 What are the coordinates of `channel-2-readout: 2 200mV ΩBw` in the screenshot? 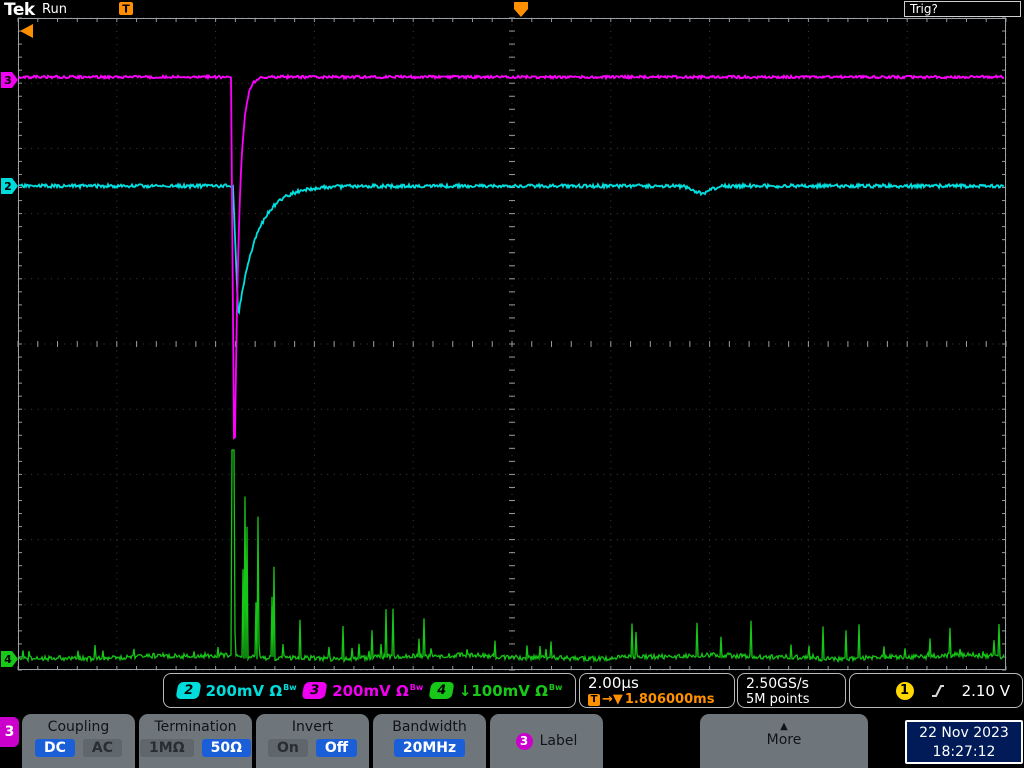 It's located at (236, 690).